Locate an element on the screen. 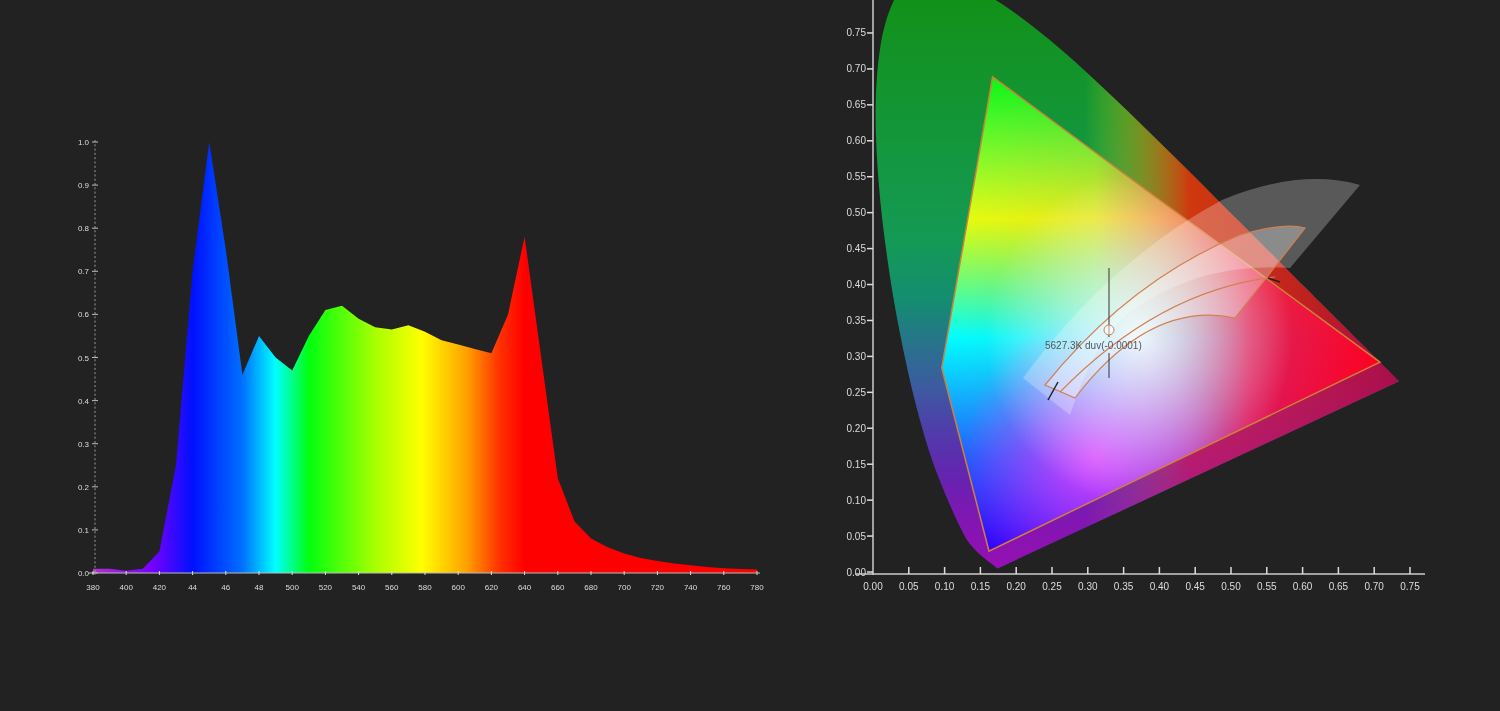  axis-tick-label: 0.7 is located at coordinates (83, 272).